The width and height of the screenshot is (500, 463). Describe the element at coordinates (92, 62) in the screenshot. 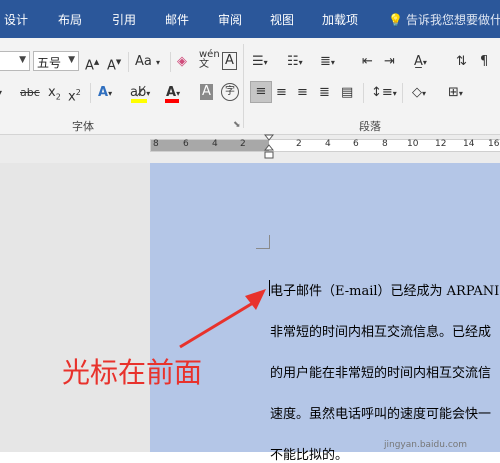

I see `grow-font-icon: A▲` at that location.